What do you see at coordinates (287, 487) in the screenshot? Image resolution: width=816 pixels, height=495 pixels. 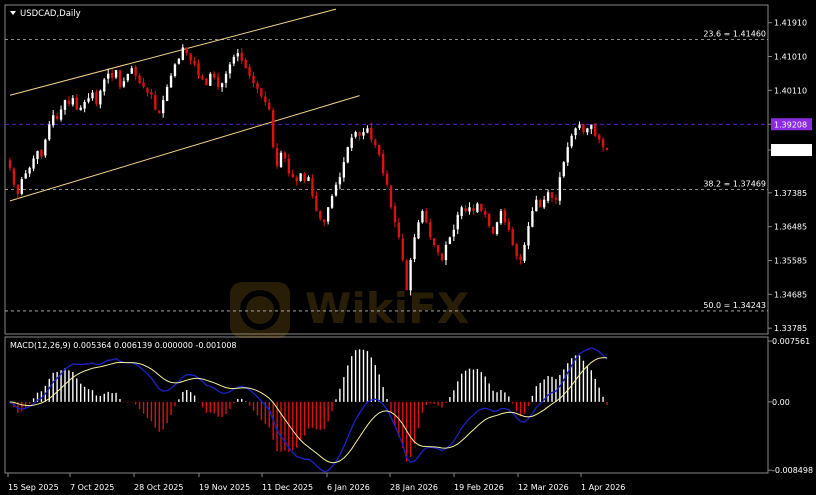 I see `time-tick-label: 11 Dec 2025` at bounding box center [287, 487].